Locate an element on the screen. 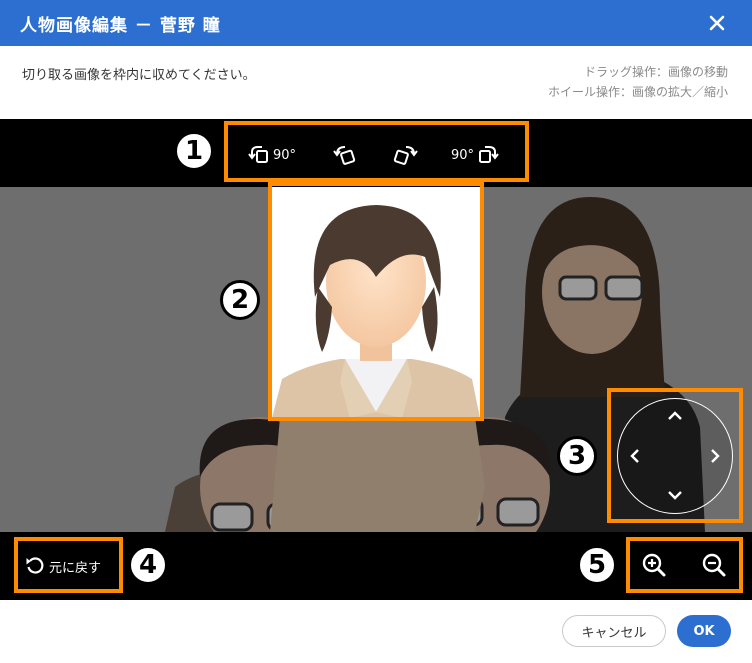  hint-wheel: ホイール操作：画像の拡大／縮小 is located at coordinates (637, 92).